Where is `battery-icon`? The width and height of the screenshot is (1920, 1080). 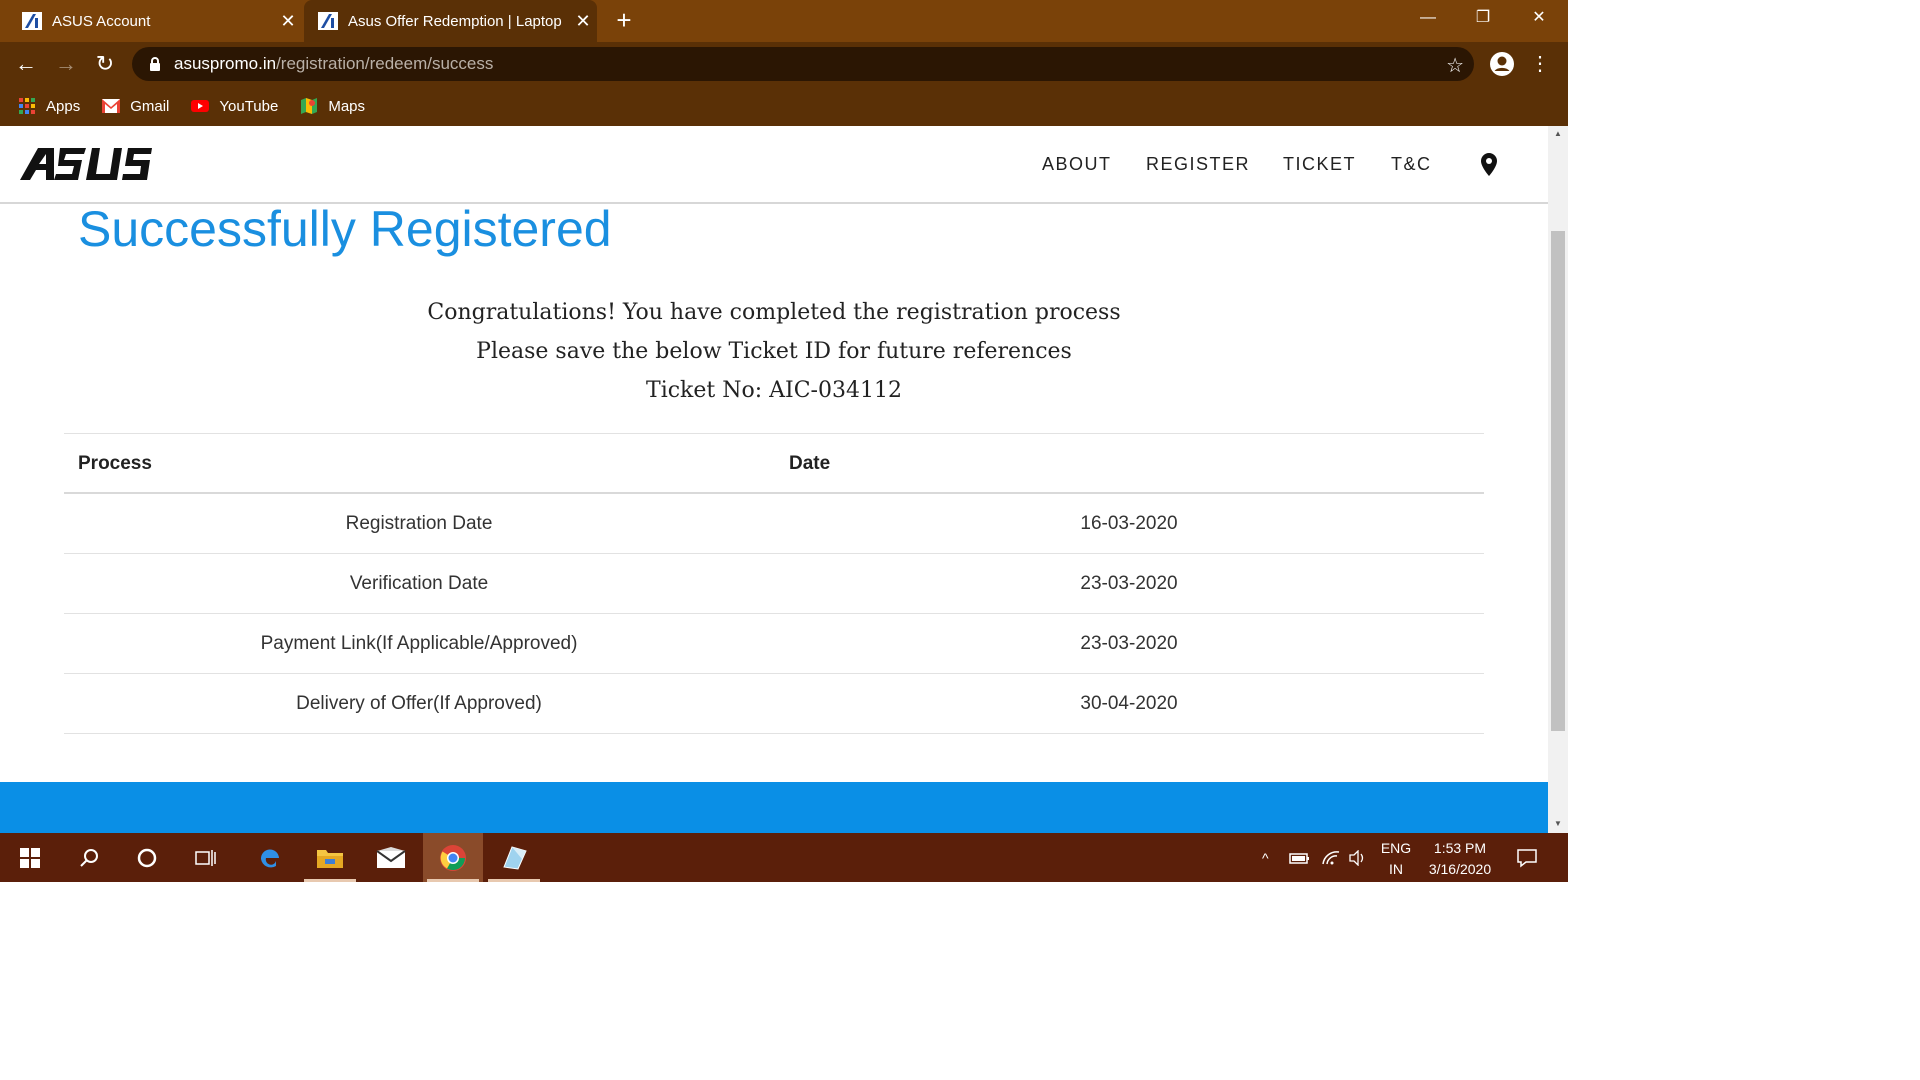
battery-icon is located at coordinates (1300, 857).